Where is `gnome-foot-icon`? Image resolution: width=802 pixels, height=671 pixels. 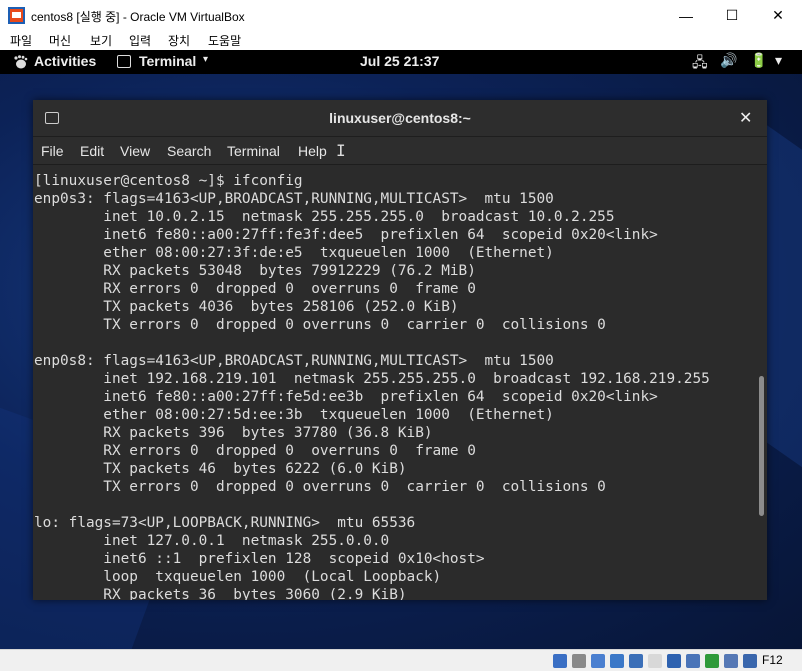 gnome-foot-icon is located at coordinates (21, 62).